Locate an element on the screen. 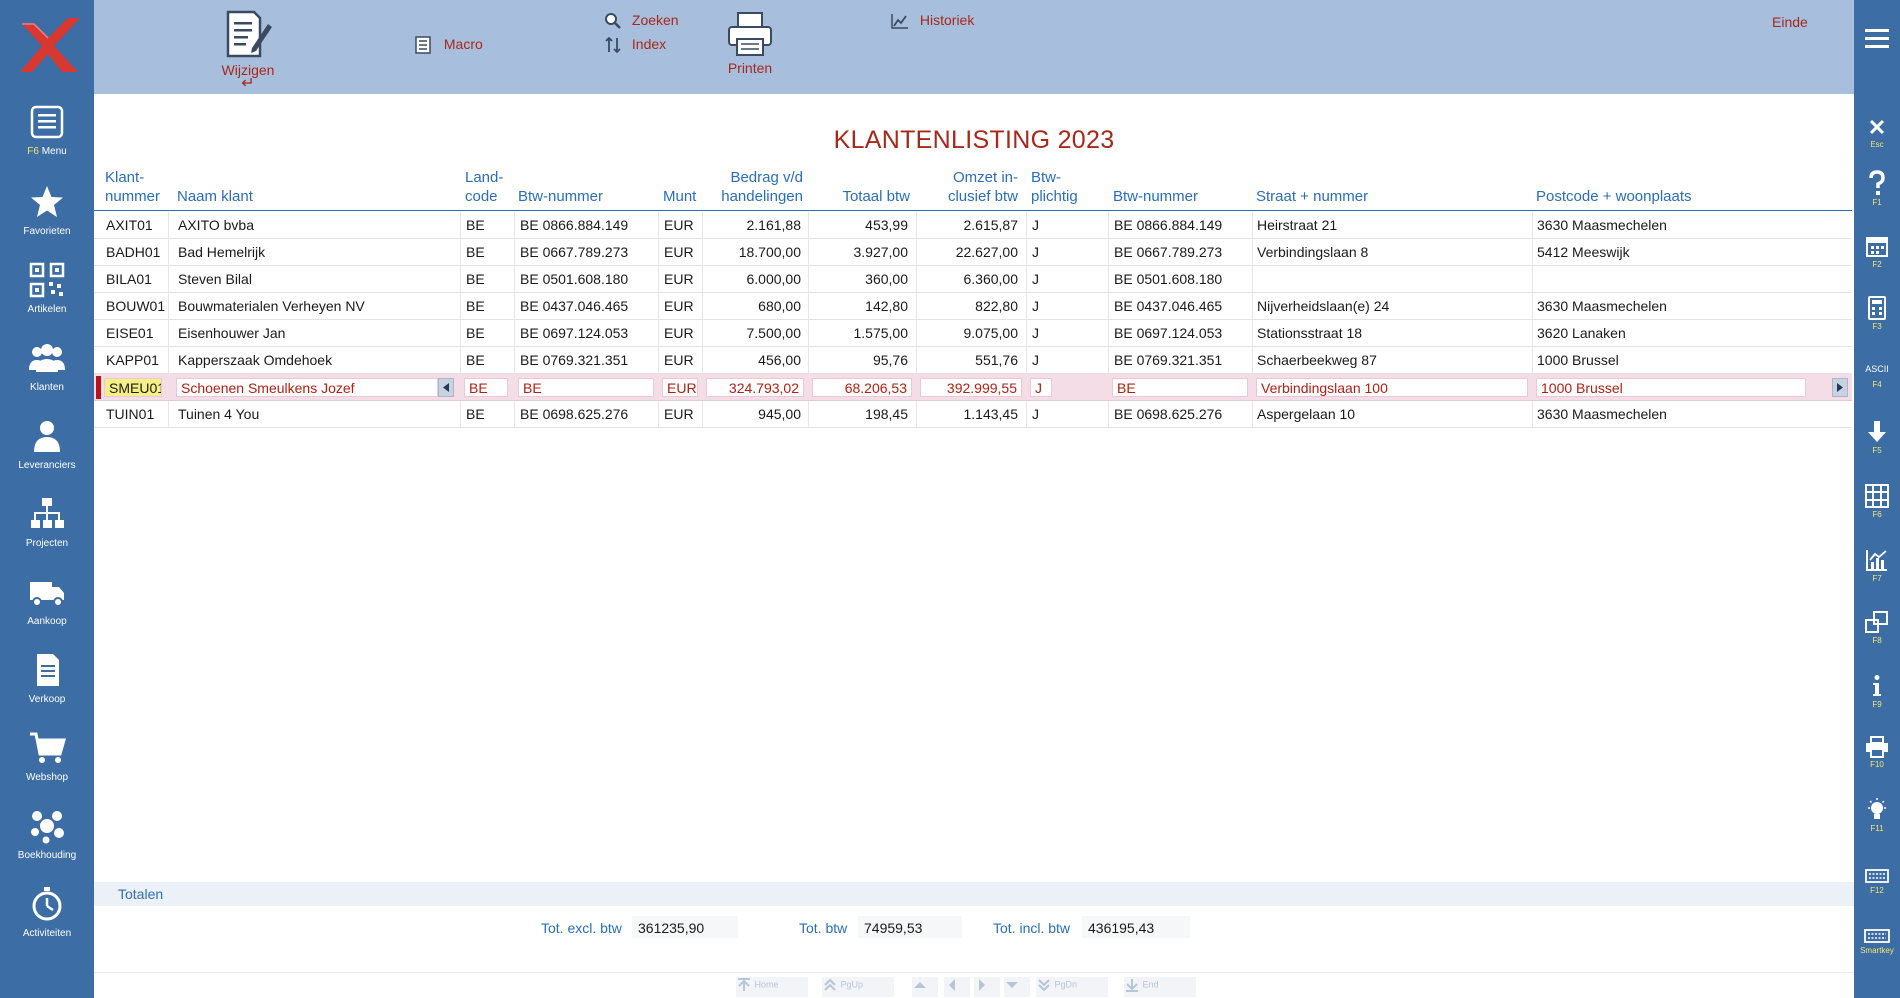 Image resolution: width=1900 pixels, height=998 pixels. cell-straat: Schaerbeekweg 87 is located at coordinates (1317, 360).